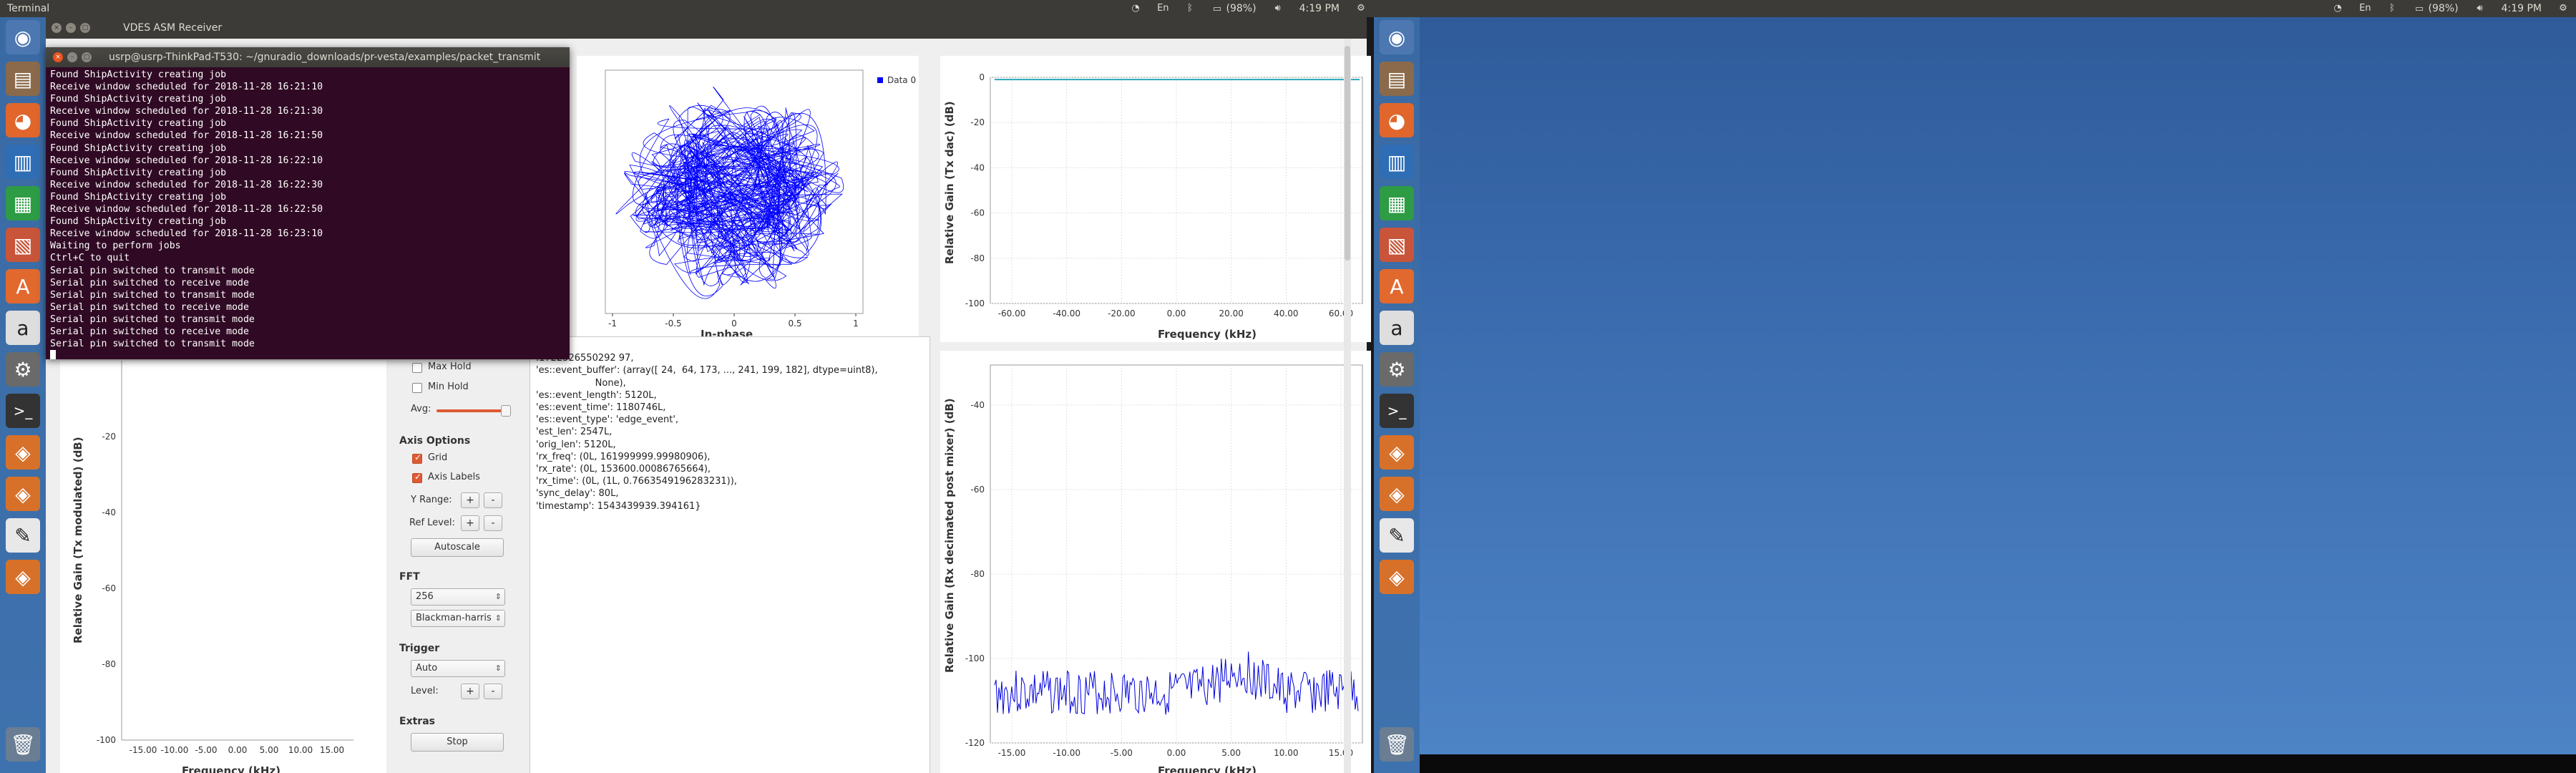 This screenshot has height=773, width=2576. Describe the element at coordinates (1347, 406) in the screenshot. I see `window-scrollbar` at that location.